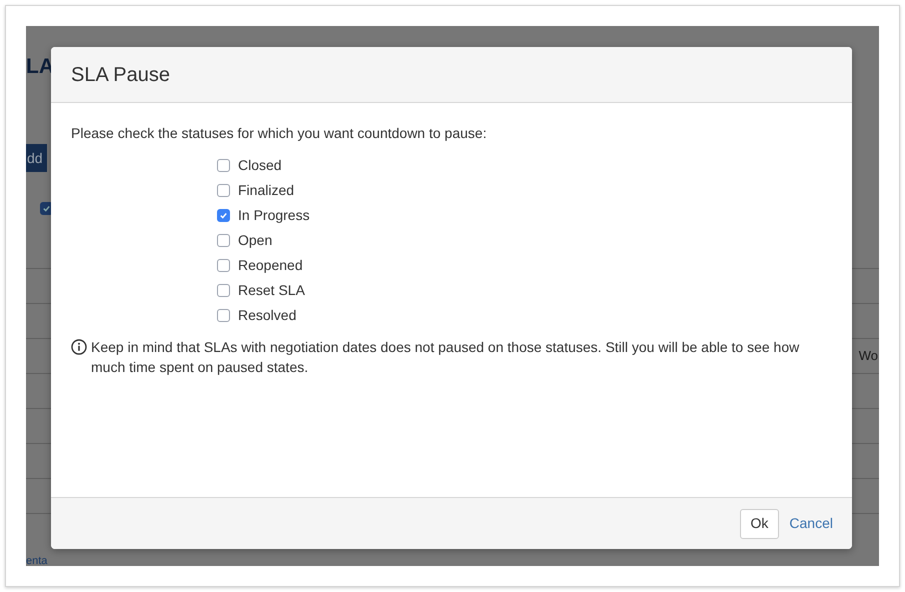  What do you see at coordinates (120, 75) in the screenshot?
I see `dialog-title: SLA Pause` at bounding box center [120, 75].